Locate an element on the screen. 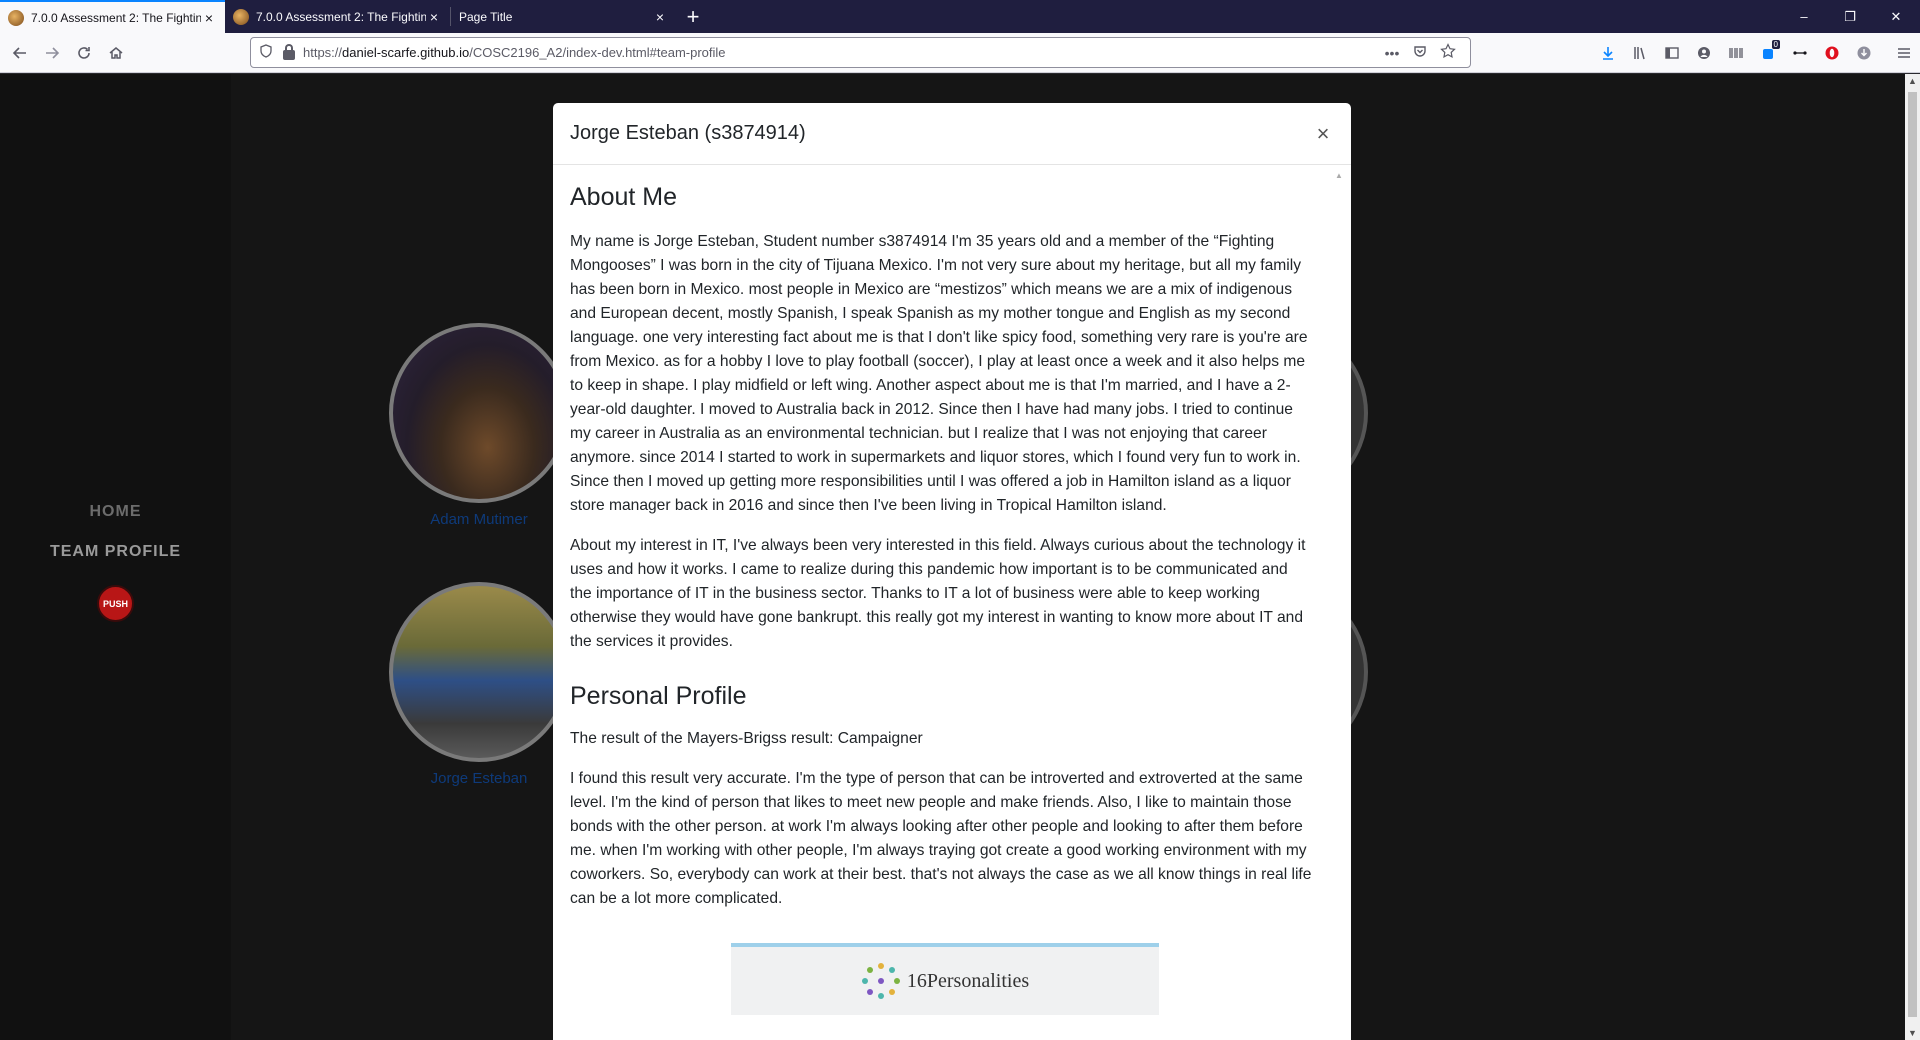  scrollbar-thumb is located at coordinates (1912, 554).